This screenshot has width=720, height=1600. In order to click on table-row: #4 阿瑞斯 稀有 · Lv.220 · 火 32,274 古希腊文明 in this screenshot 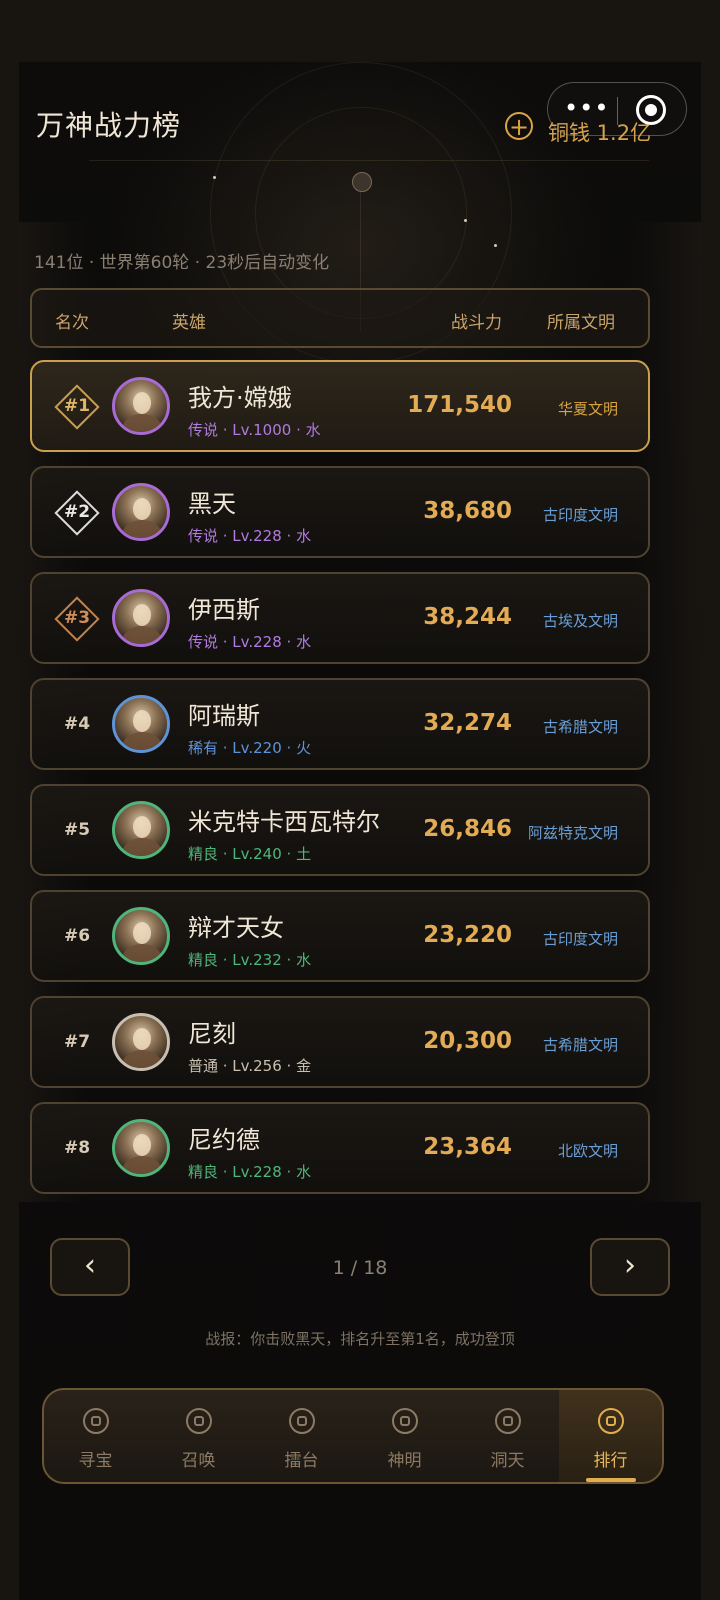, I will do `click(340, 724)`.